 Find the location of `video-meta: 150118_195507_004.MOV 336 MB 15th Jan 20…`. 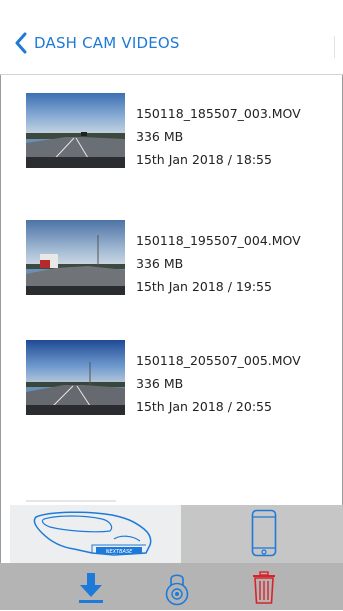

video-meta: 150118_195507_004.MOV 336 MB 15th Jan 20… is located at coordinates (218, 263).